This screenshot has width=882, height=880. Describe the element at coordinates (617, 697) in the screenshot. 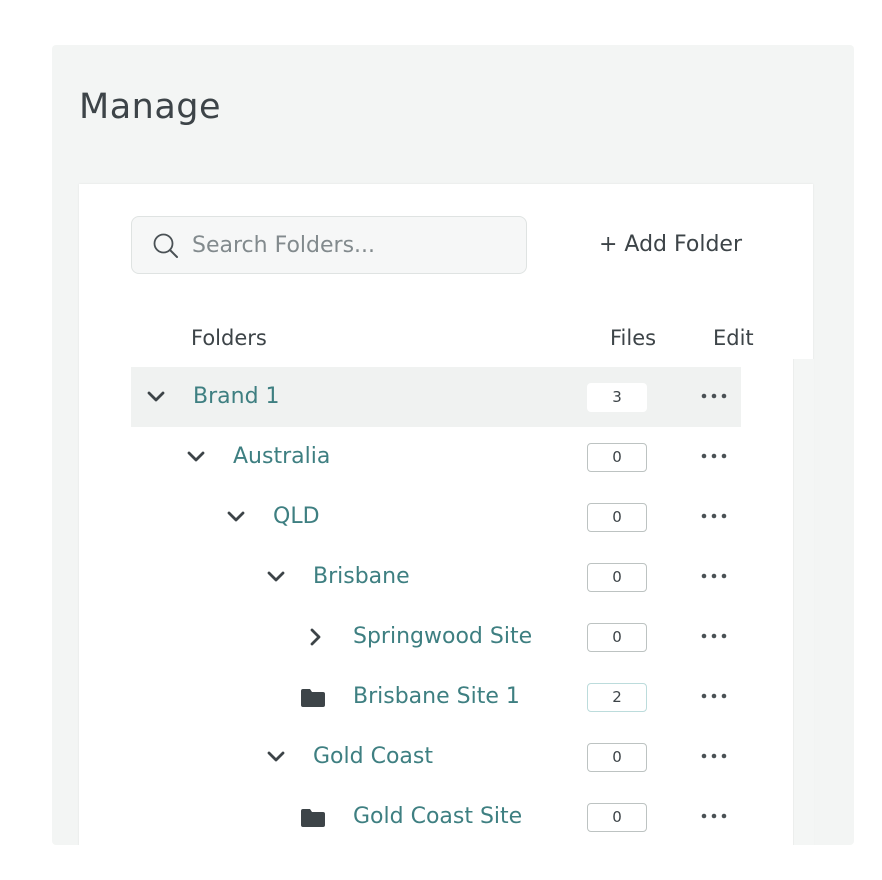

I see `files-count-badge: 2` at that location.